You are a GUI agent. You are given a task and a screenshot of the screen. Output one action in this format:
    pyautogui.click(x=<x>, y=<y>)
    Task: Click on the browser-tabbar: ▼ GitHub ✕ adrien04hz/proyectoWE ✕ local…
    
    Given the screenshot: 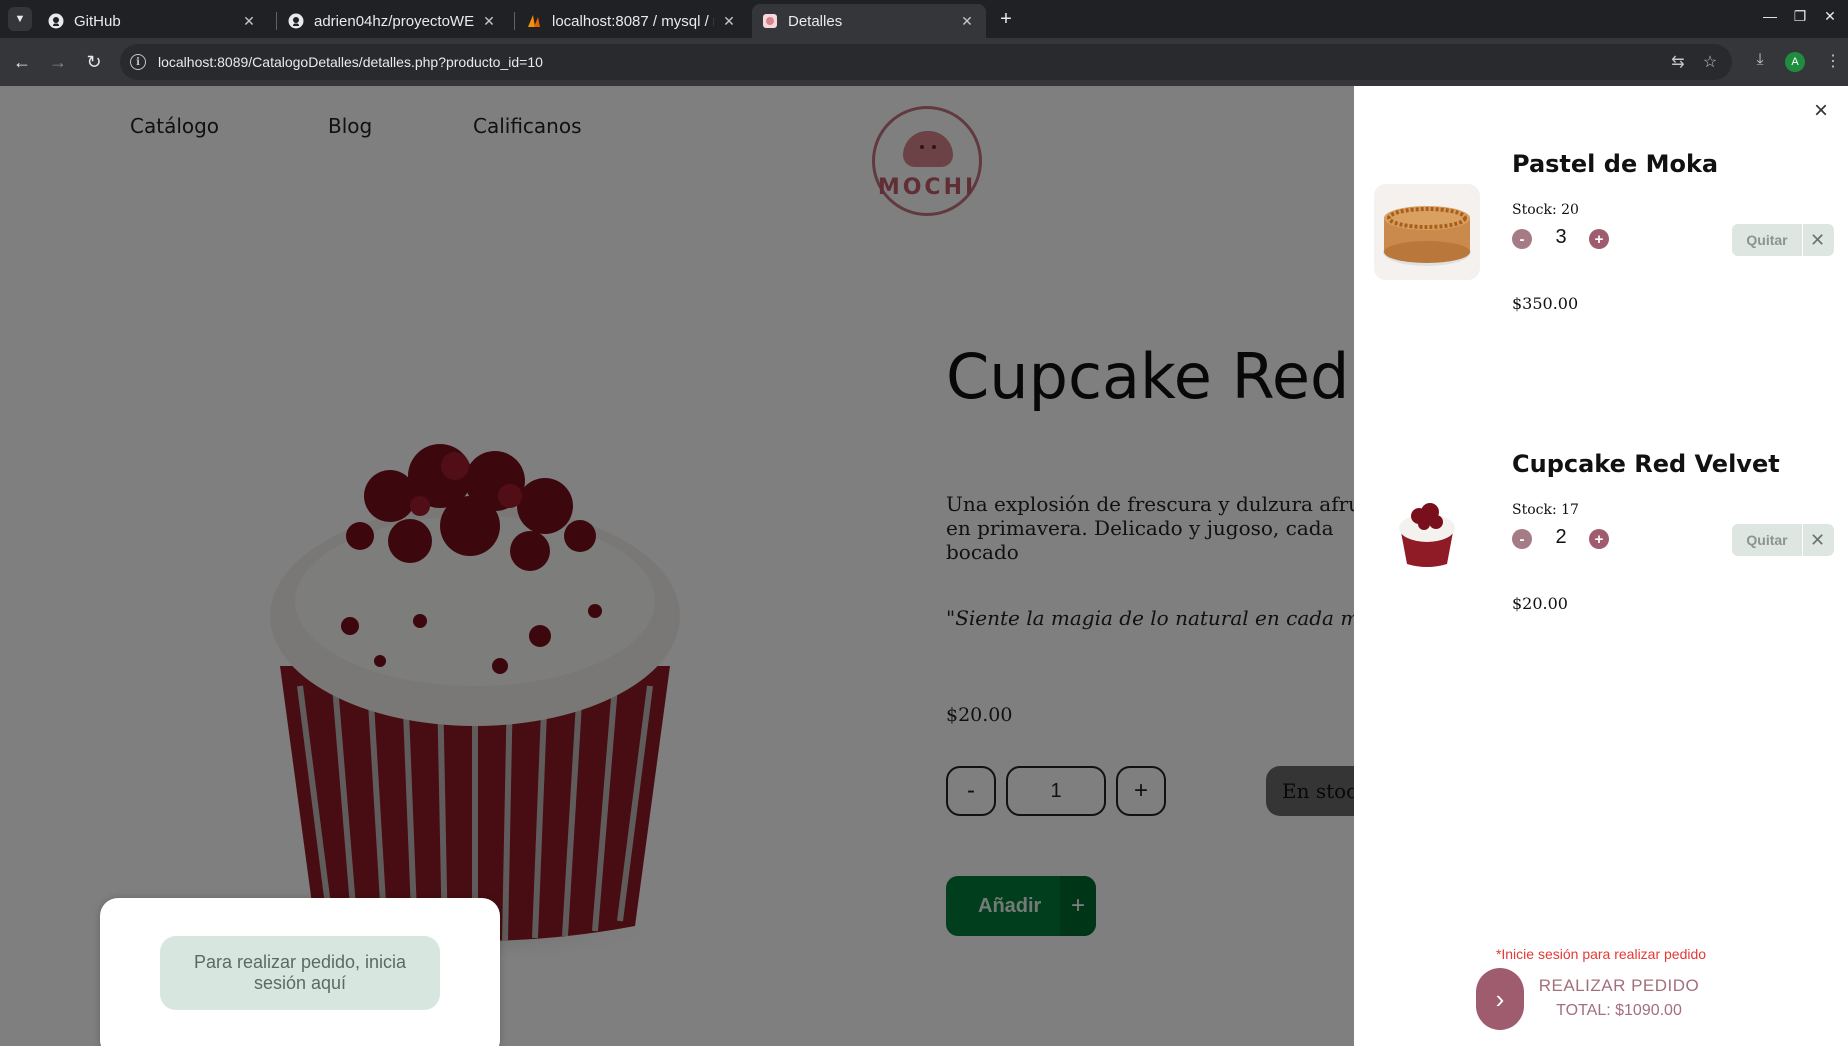 What is the action you would take?
    pyautogui.click(x=924, y=19)
    